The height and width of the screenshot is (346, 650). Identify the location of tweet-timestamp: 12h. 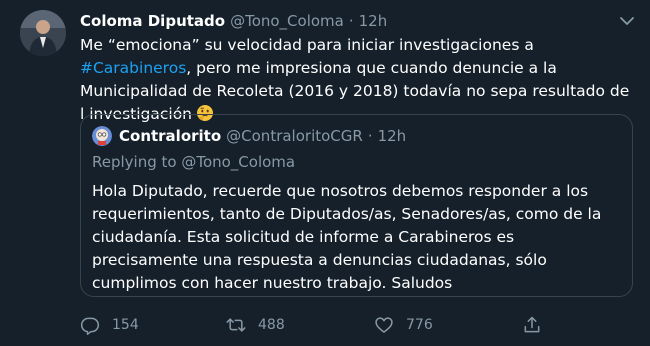
(373, 21).